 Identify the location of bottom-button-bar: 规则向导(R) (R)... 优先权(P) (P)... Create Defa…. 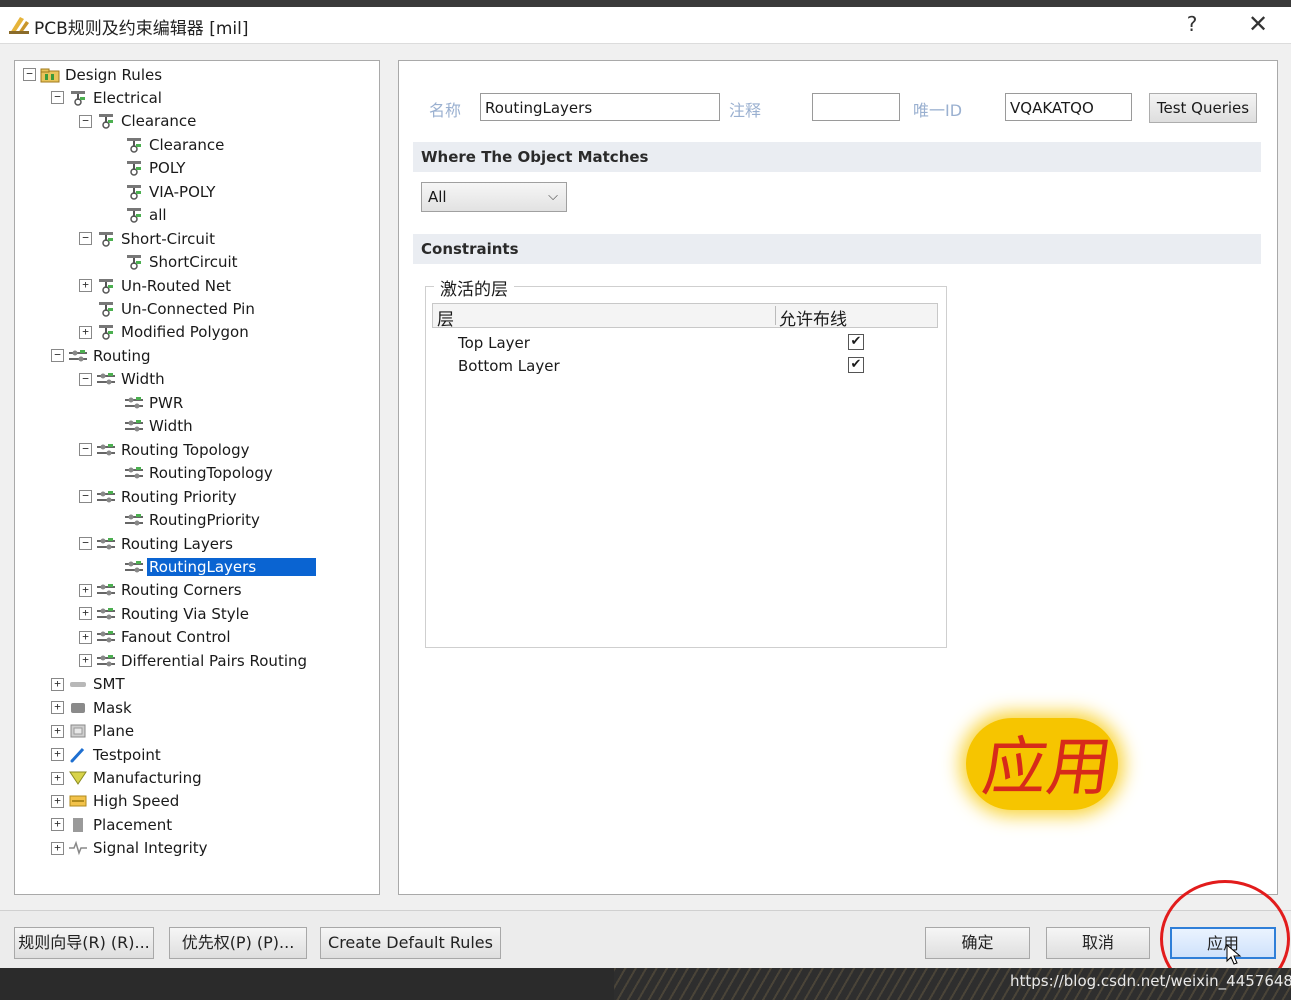
(645, 939).